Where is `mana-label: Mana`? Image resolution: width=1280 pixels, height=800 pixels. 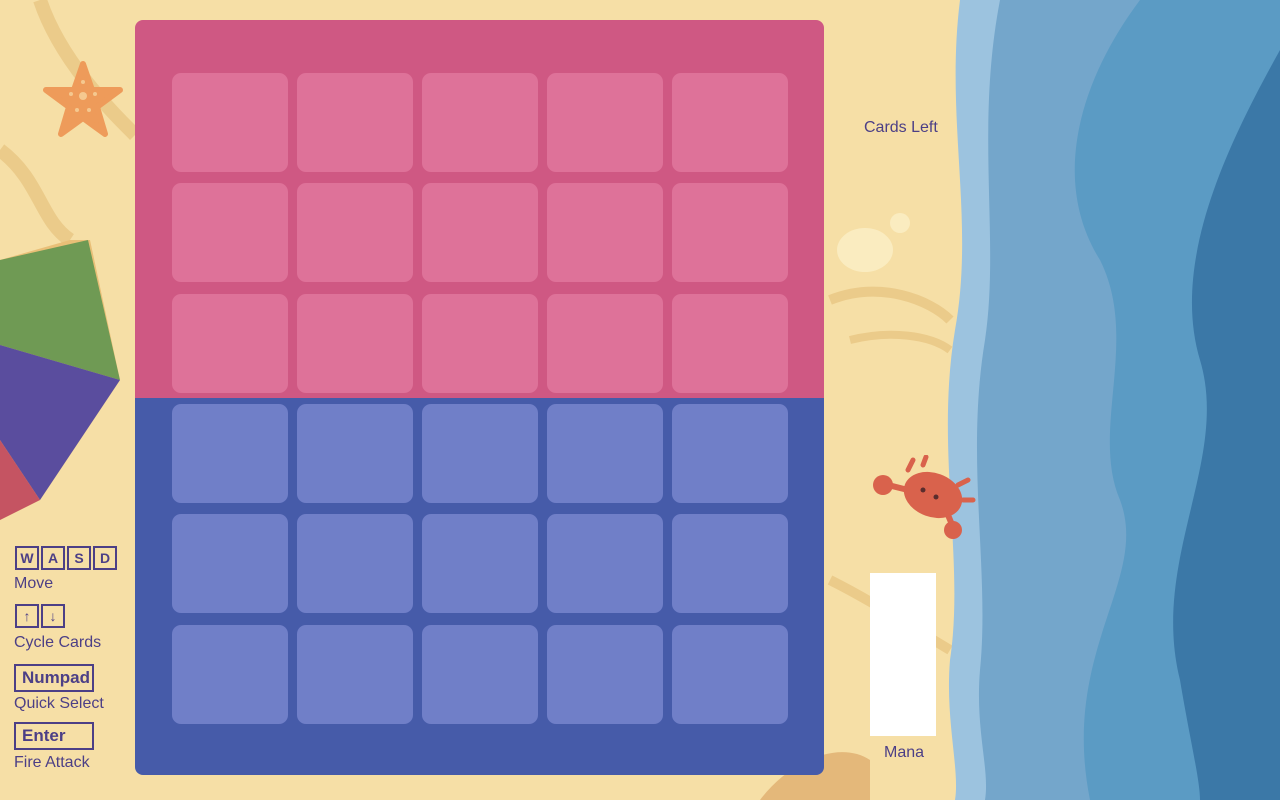
mana-label: Mana is located at coordinates (904, 752).